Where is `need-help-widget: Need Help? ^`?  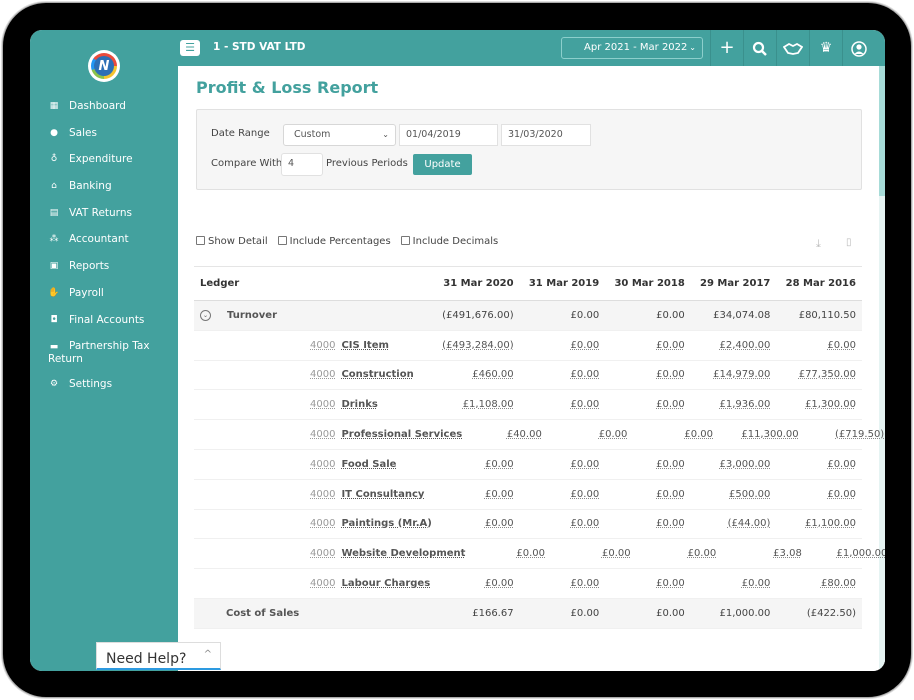 need-help-widget: Need Help? ^ is located at coordinates (158, 656).